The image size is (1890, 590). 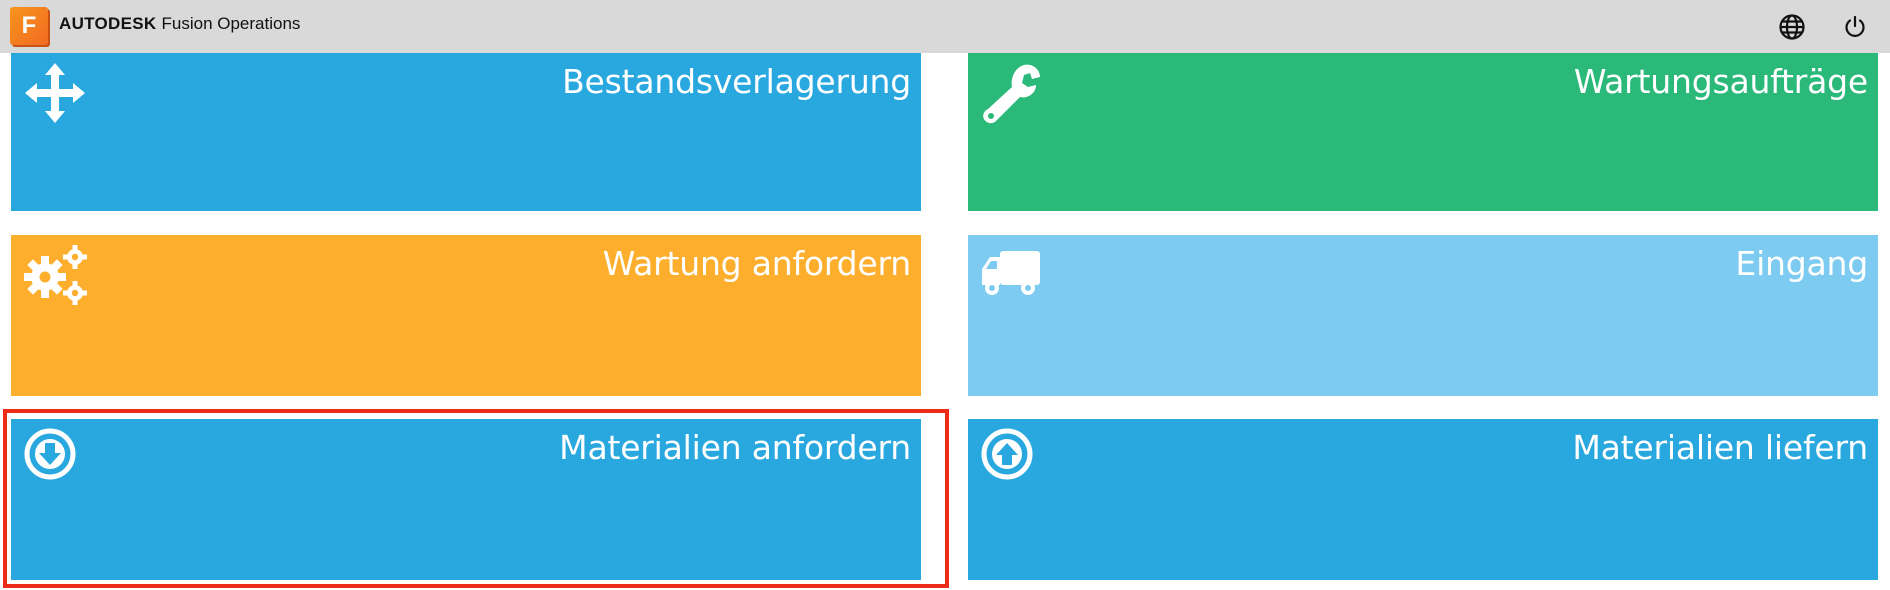 I want to click on app-title: AUTODESK Fusion Operations, so click(x=179, y=24).